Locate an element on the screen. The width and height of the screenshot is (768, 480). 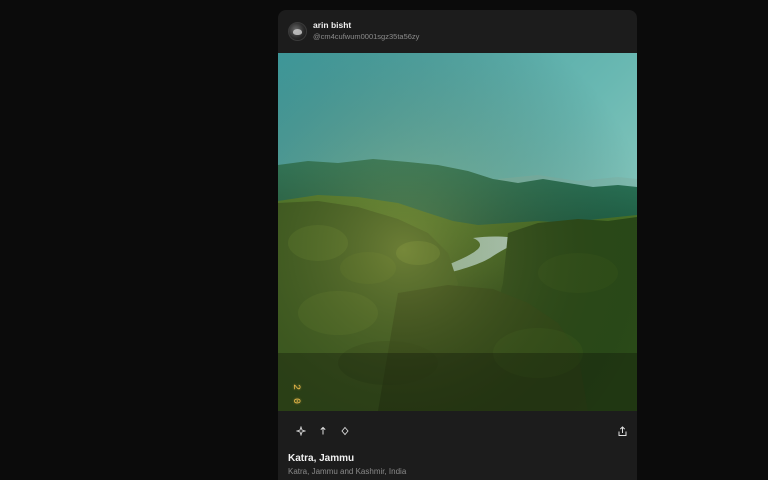
diamond-icon is located at coordinates (345, 431).